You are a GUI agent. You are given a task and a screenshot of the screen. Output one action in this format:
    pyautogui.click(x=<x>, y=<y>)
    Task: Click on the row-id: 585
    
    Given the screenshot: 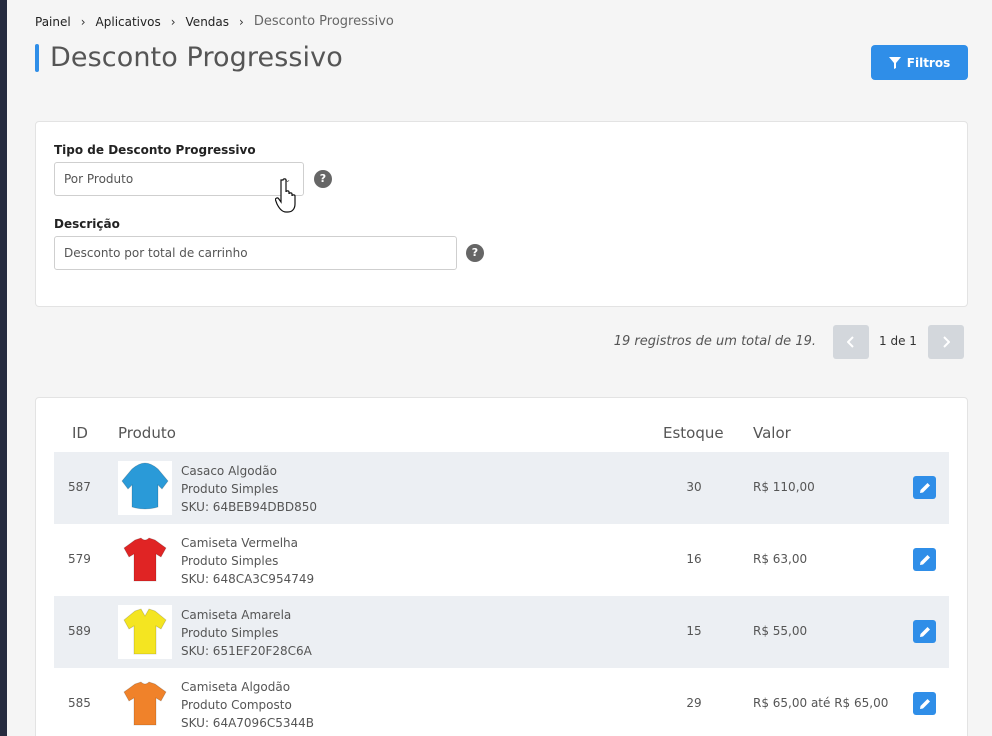 What is the action you would take?
    pyautogui.click(x=79, y=703)
    